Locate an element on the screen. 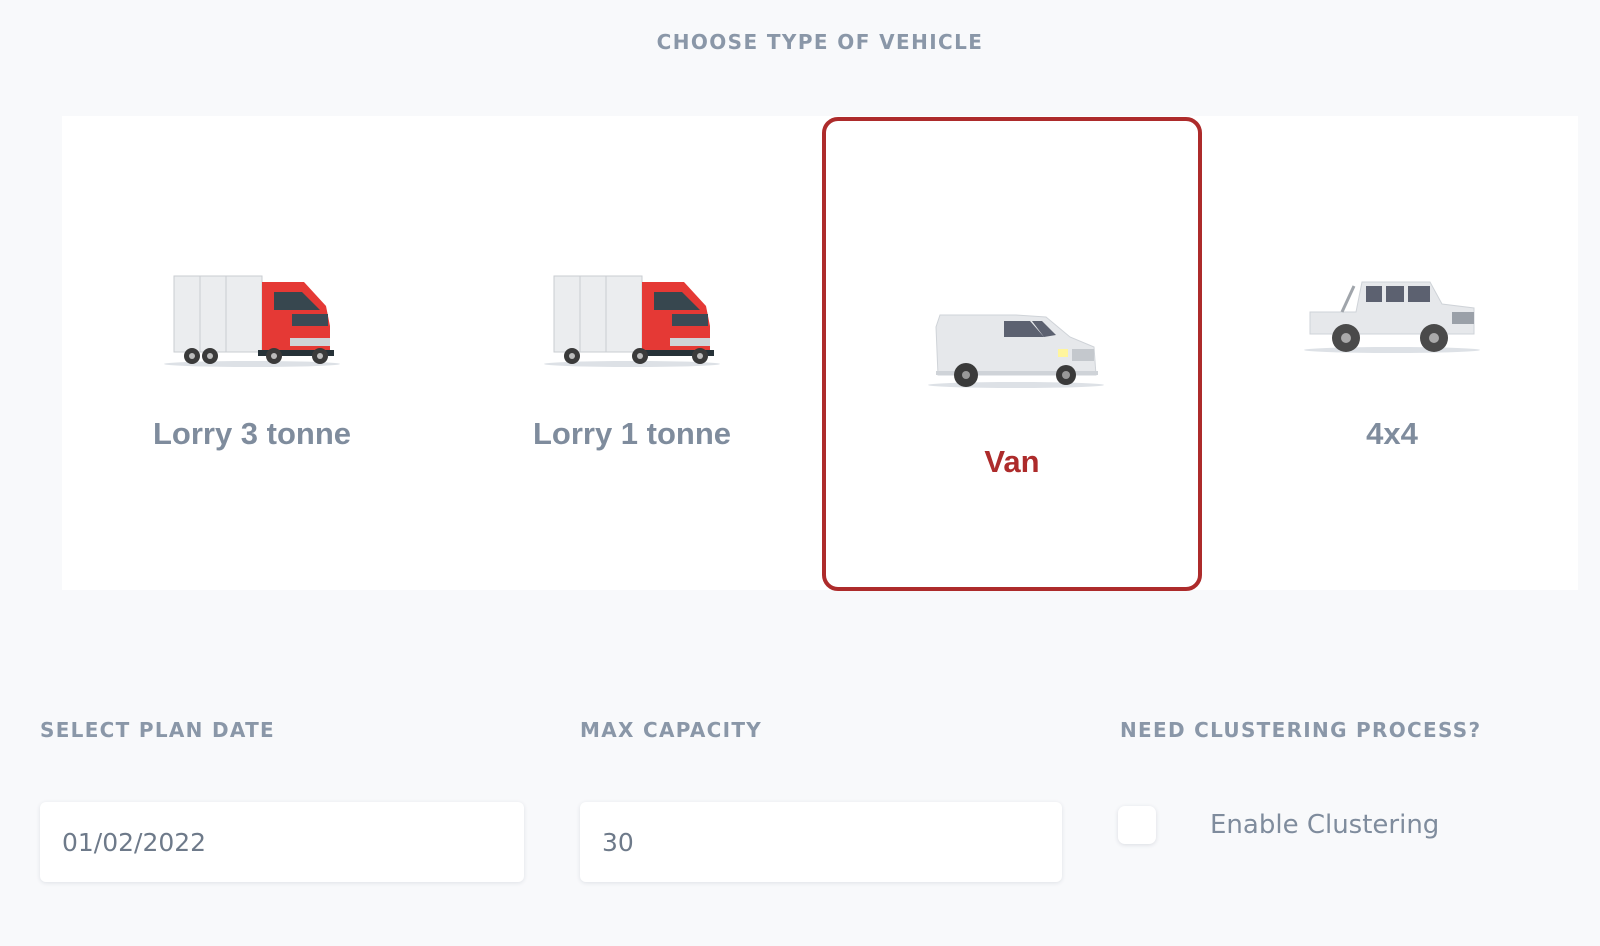 The height and width of the screenshot is (946, 1600). vehicle-option-lorry-1-tonne: Lorry 1 tonne is located at coordinates (632, 353).